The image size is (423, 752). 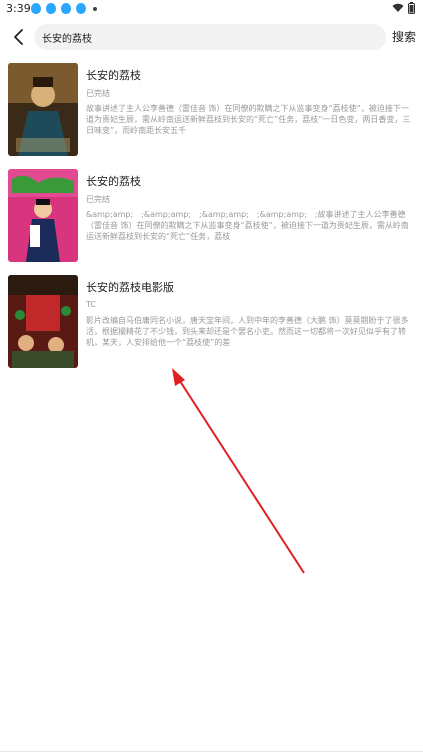 I want to click on search-button: 搜索, so click(x=404, y=36).